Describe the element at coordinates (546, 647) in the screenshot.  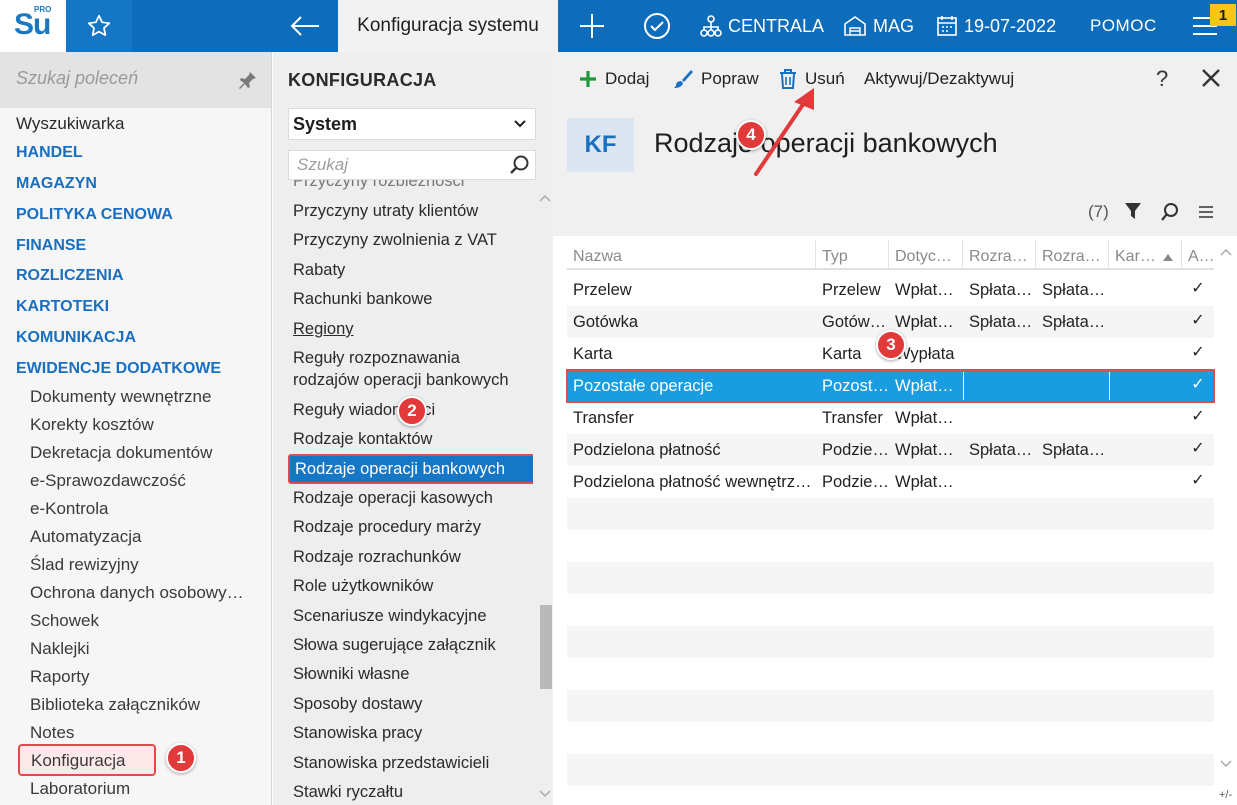
I see `scrollbar-thumb` at that location.